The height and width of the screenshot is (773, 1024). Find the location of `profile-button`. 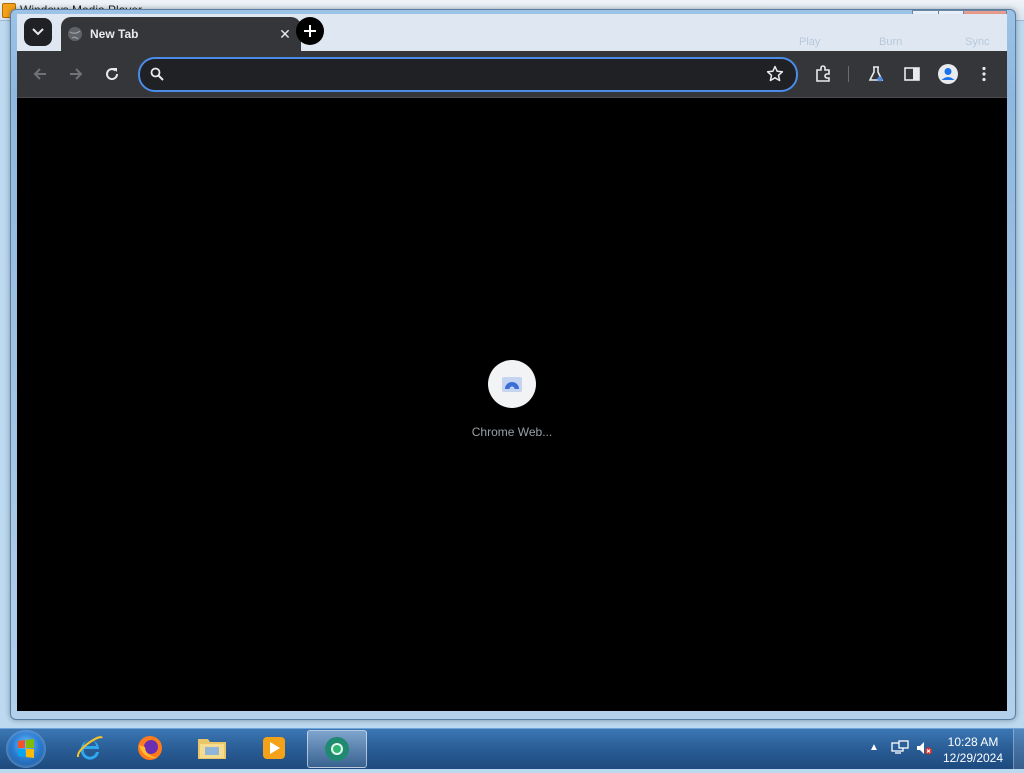

profile-button is located at coordinates (948, 74).